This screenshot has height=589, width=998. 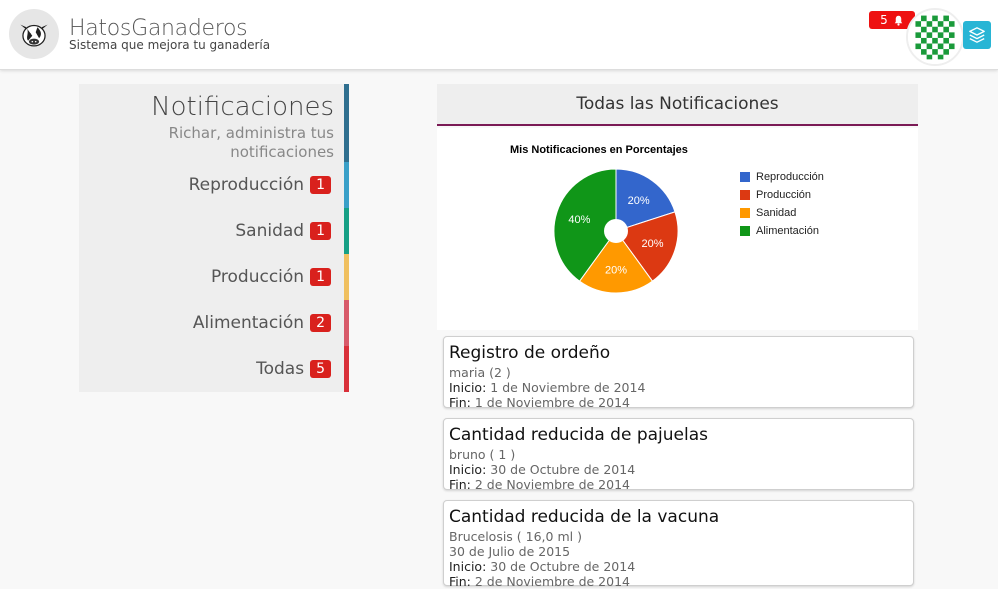 What do you see at coordinates (211, 369) in the screenshot?
I see `sidebar-item-todas: Todas 5` at bounding box center [211, 369].